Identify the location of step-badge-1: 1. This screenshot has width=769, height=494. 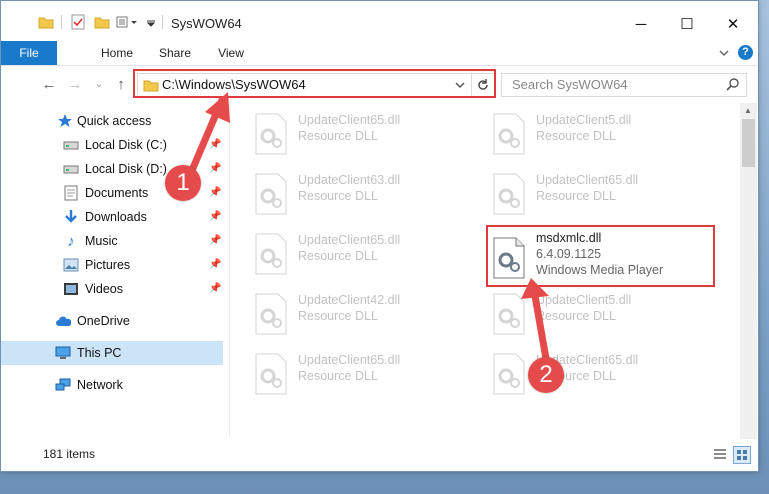
(183, 183).